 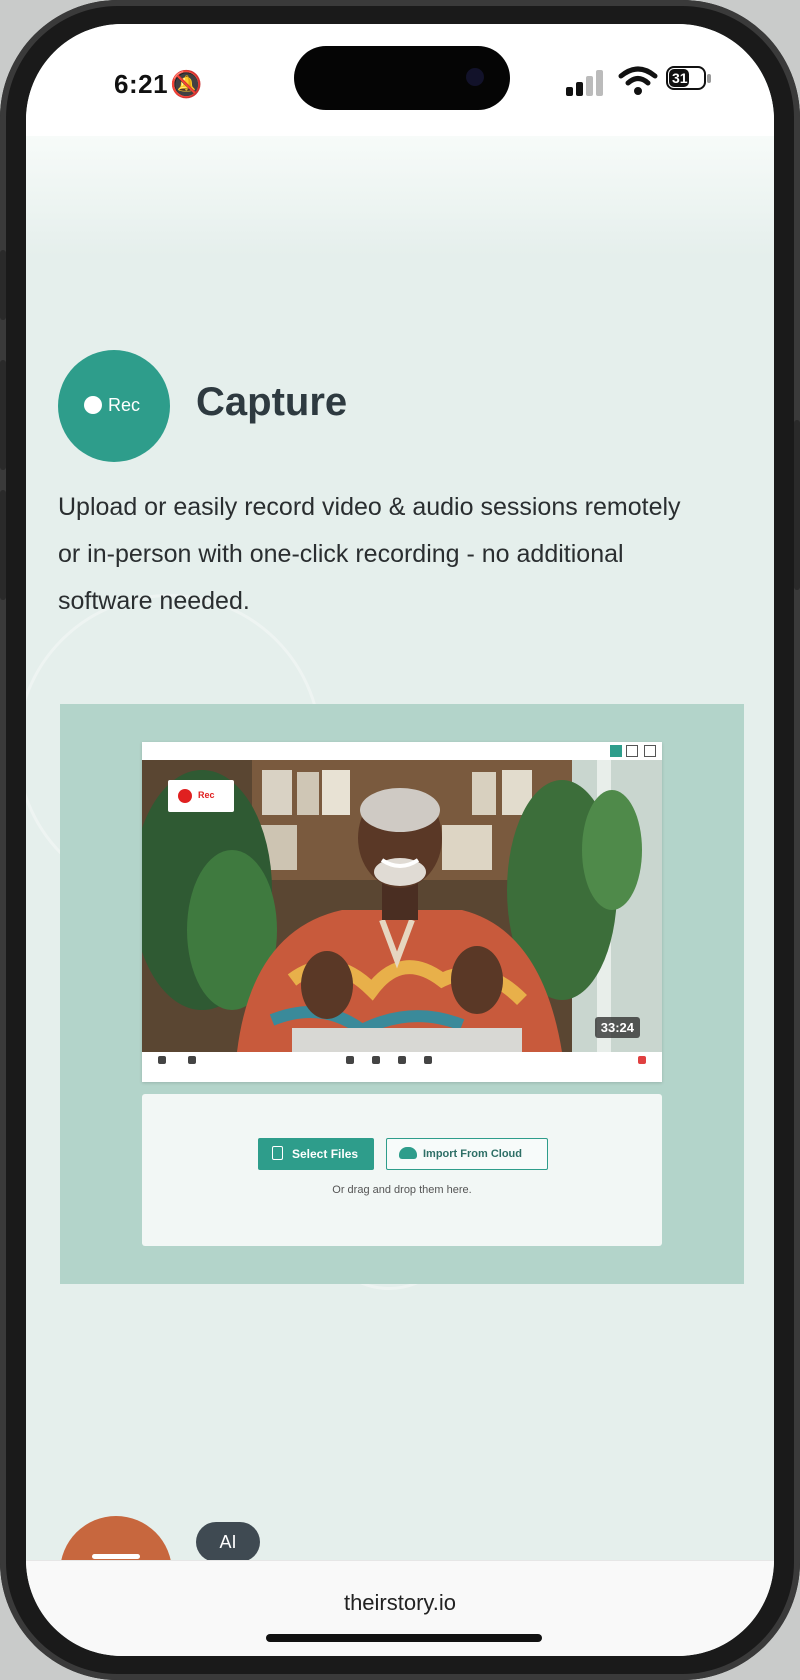 What do you see at coordinates (402, 906) in the screenshot?
I see `video-frame: Rec 33:24` at bounding box center [402, 906].